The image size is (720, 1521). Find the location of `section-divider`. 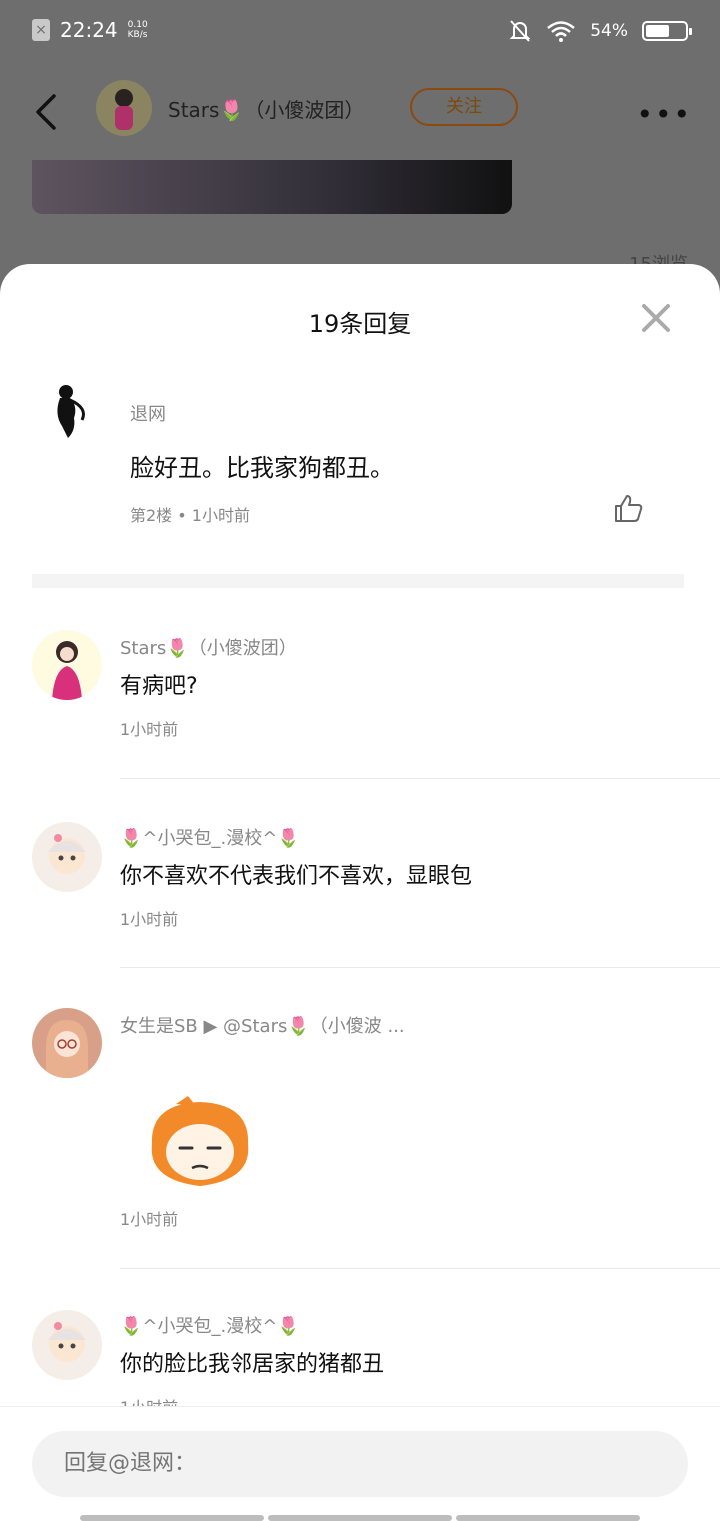

section-divider is located at coordinates (358, 581).